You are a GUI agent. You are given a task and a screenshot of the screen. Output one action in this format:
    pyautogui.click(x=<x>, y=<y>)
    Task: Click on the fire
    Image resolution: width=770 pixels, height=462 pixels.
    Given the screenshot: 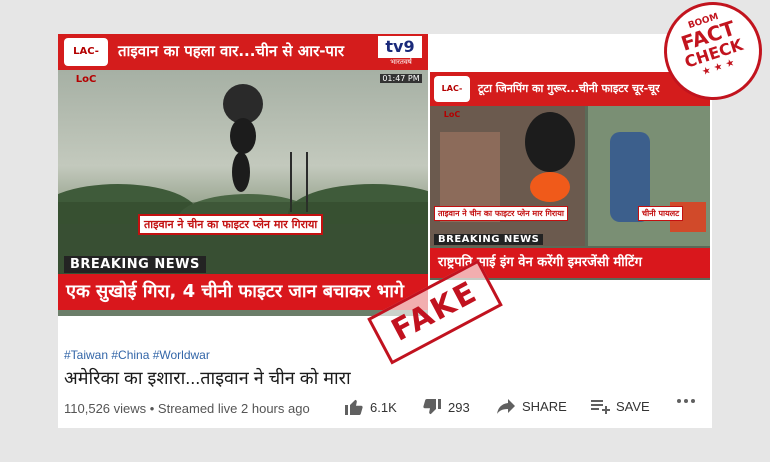 What is the action you would take?
    pyautogui.click(x=550, y=187)
    